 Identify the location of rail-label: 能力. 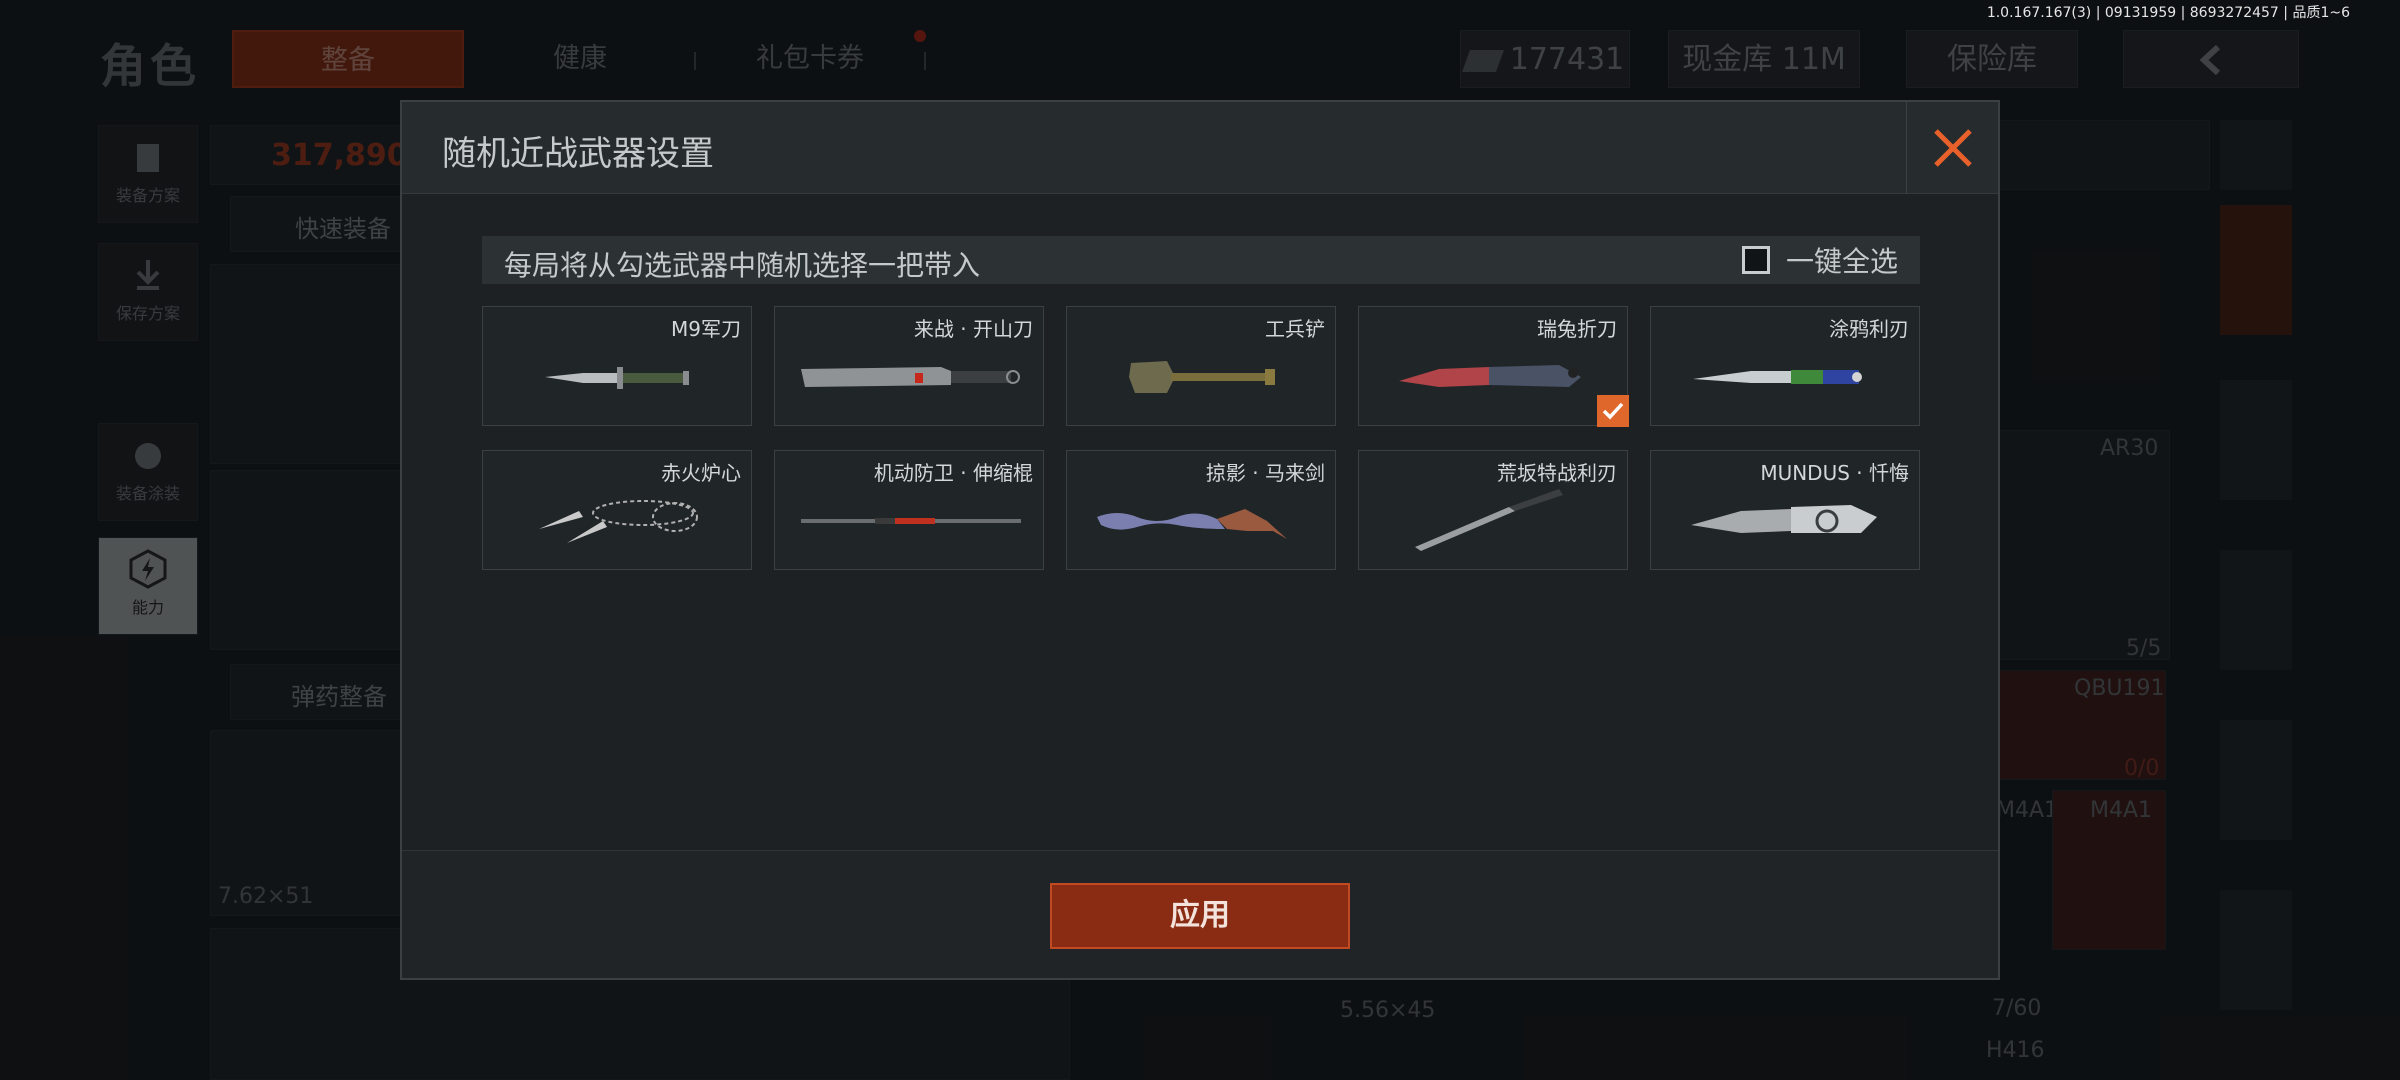
(147, 607).